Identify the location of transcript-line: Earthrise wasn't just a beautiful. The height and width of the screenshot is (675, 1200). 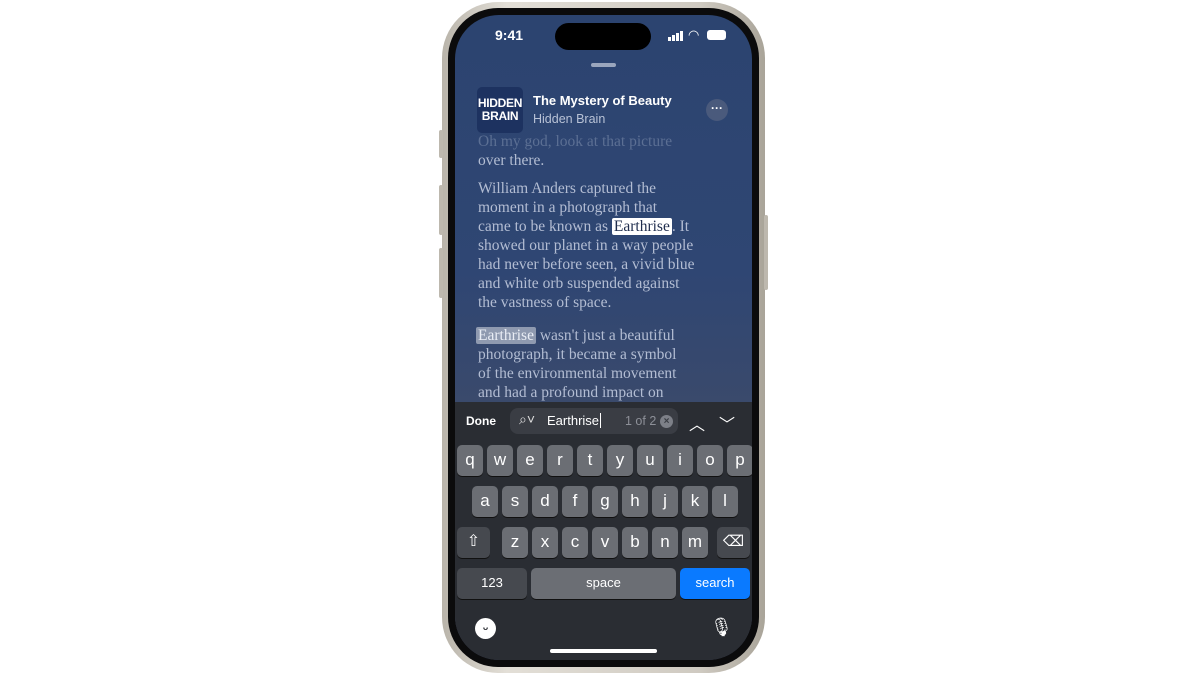
(575, 336).